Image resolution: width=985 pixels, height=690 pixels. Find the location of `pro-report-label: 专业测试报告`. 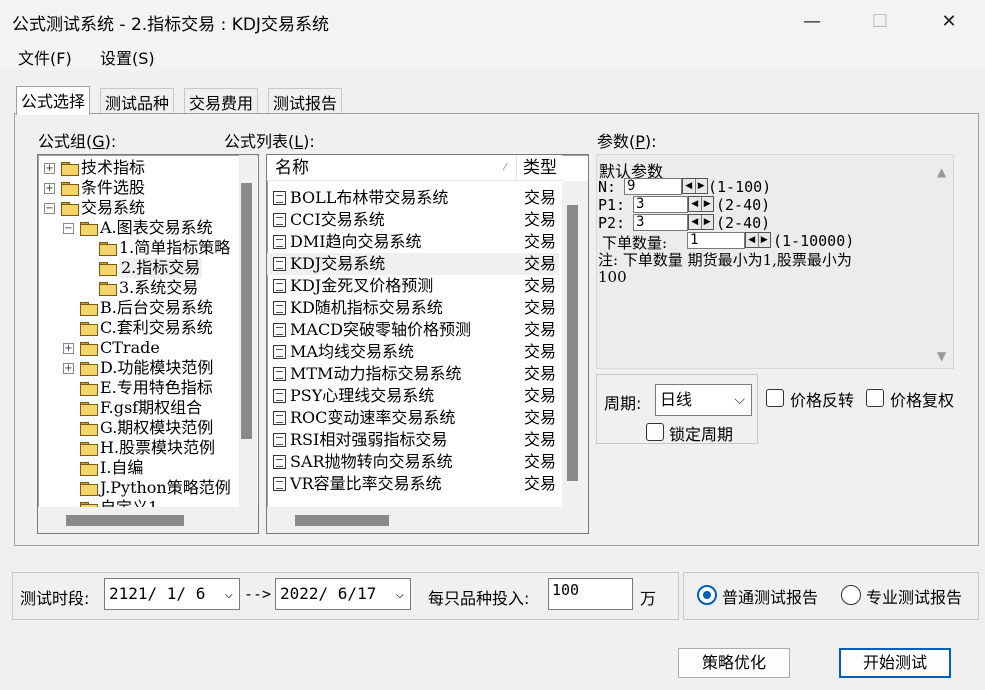

pro-report-label: 专业测试报告 is located at coordinates (914, 597).